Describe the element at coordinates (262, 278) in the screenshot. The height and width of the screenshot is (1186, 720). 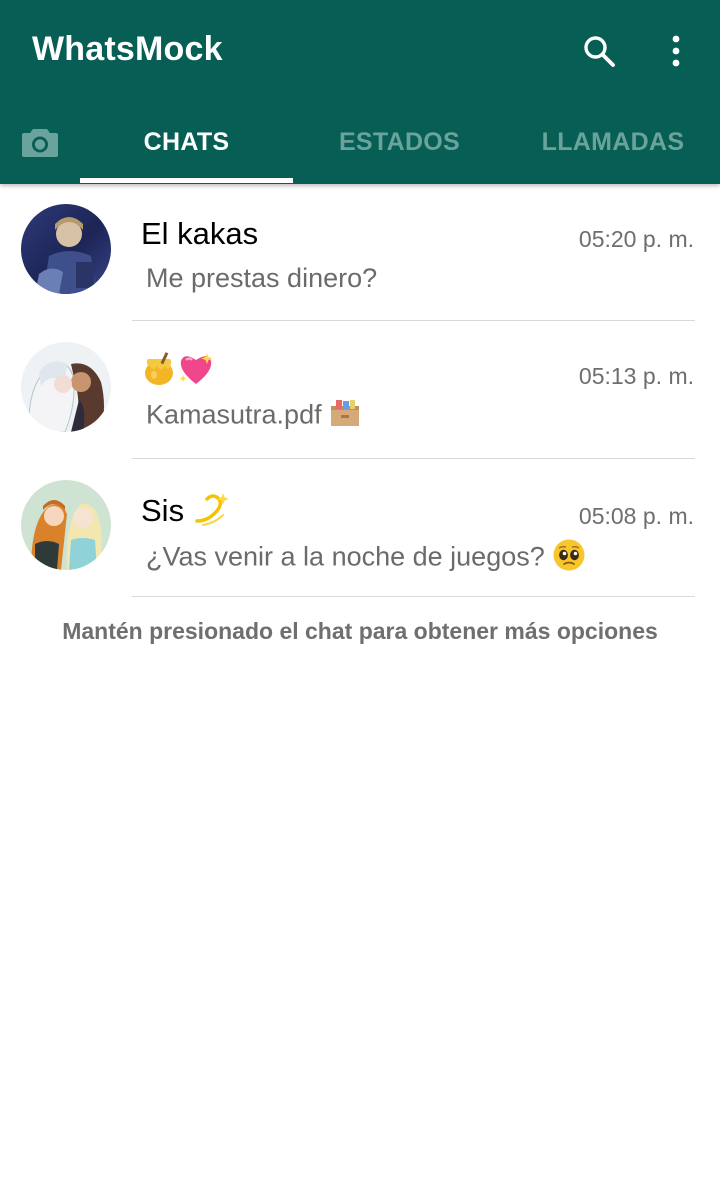
I see `chat-preview: Me prestas dinero?` at that location.